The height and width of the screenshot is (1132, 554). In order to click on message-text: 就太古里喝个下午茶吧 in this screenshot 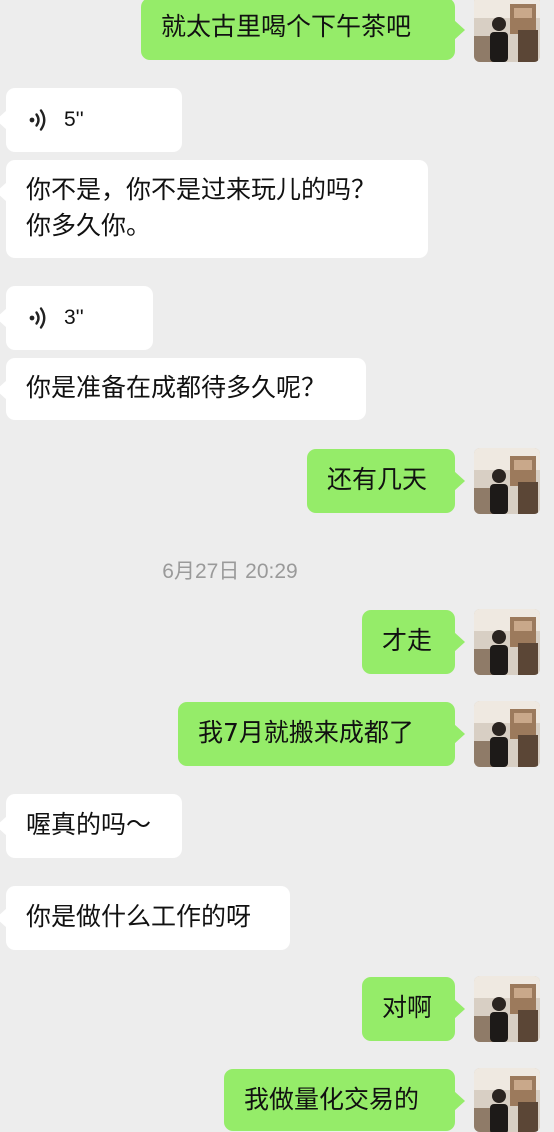, I will do `click(286, 26)`.